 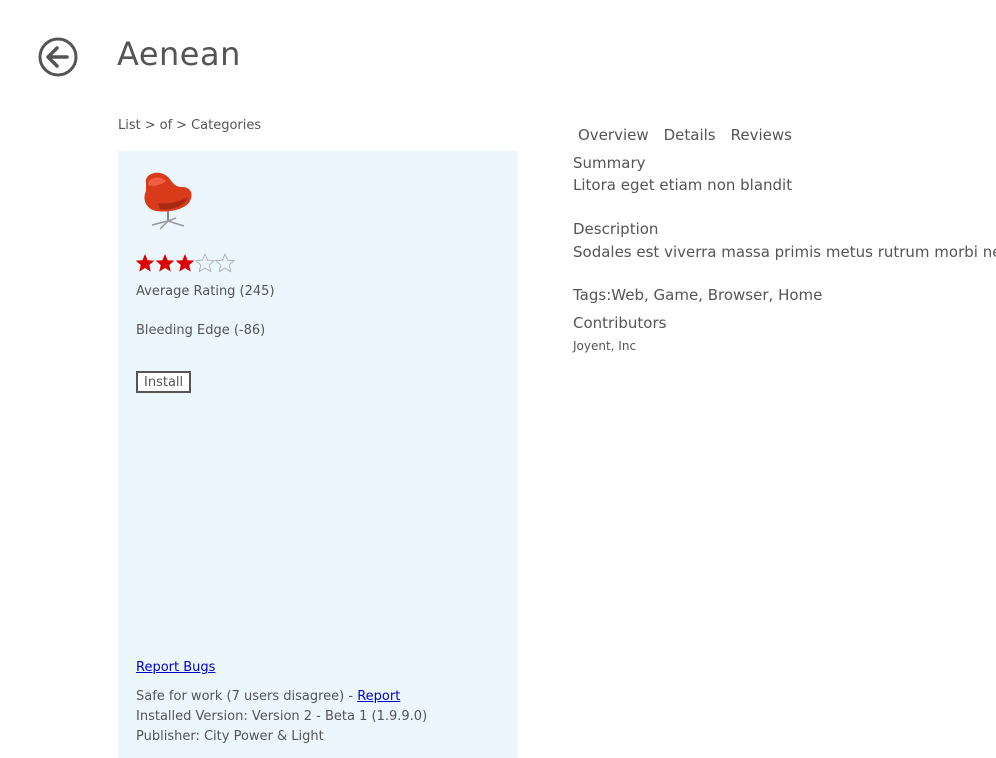 What do you see at coordinates (690, 135) in the screenshot?
I see `tab-details: Details` at bounding box center [690, 135].